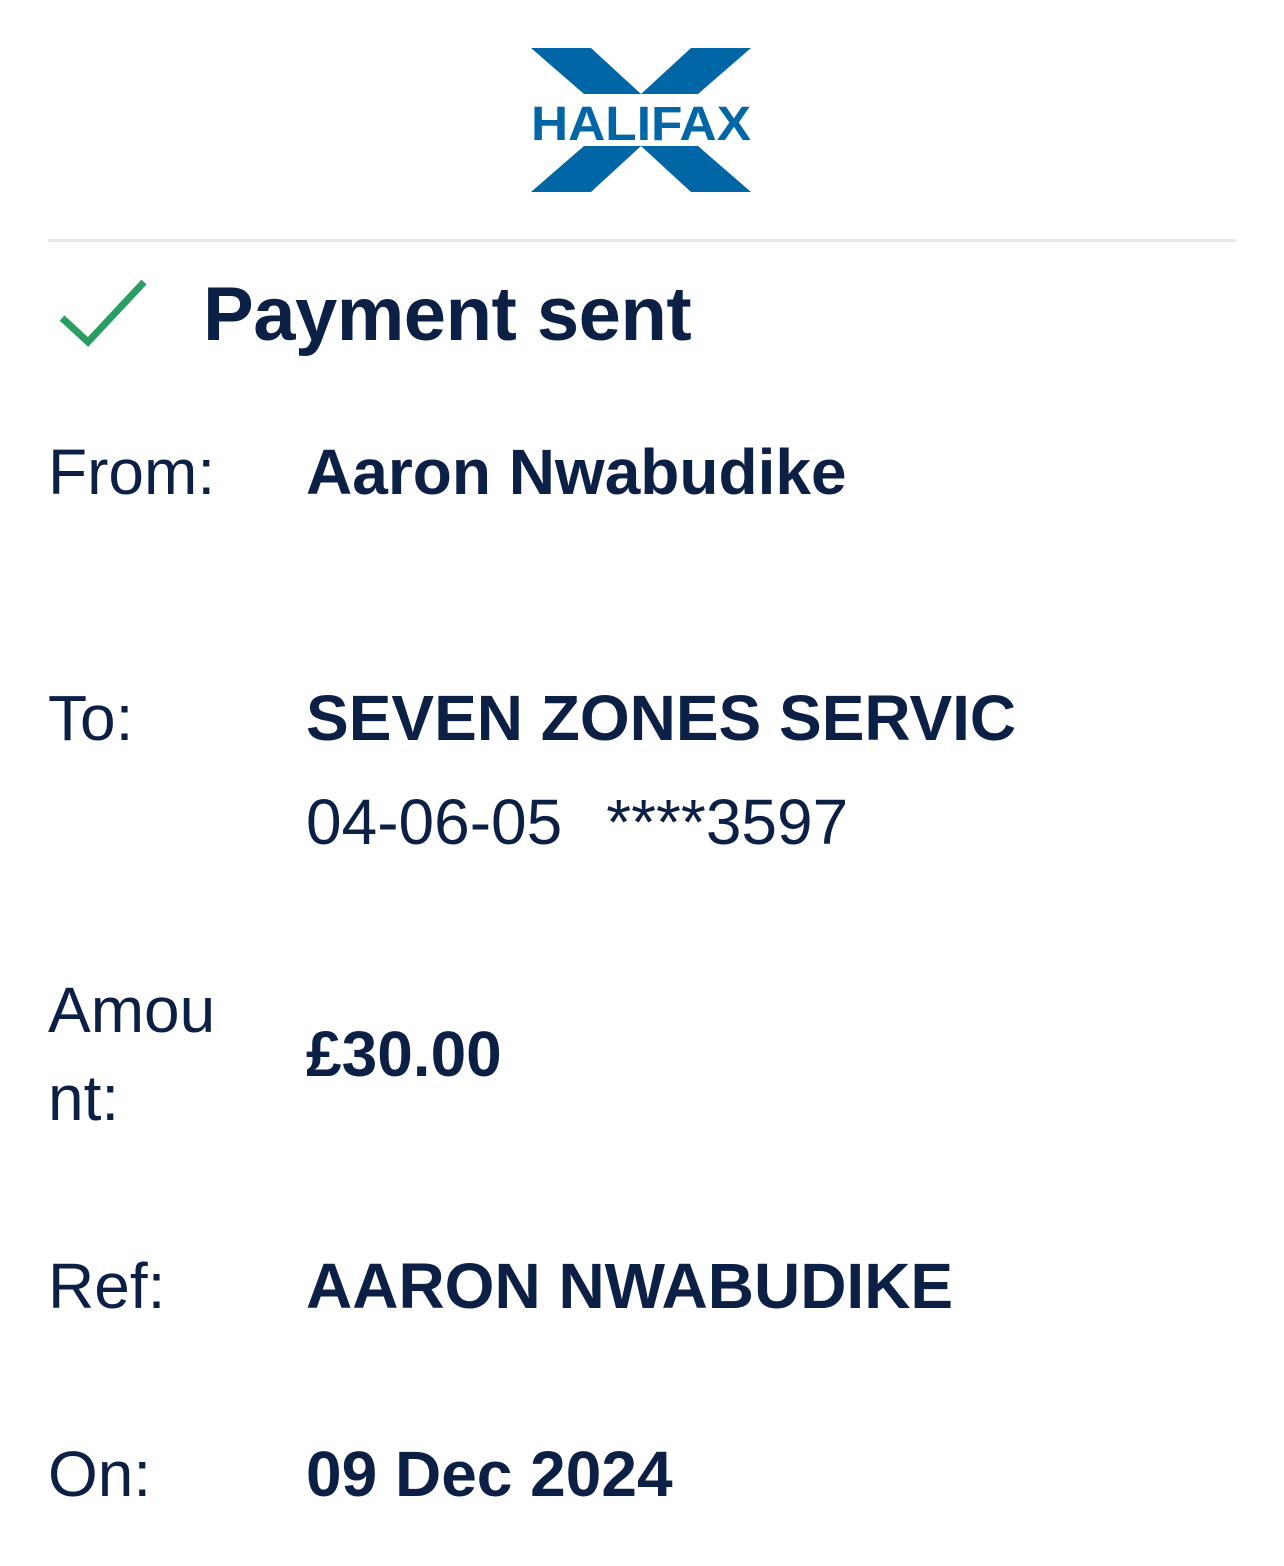 This screenshot has width=1284, height=1566. What do you see at coordinates (91, 718) in the screenshot?
I see `to-label: To:` at bounding box center [91, 718].